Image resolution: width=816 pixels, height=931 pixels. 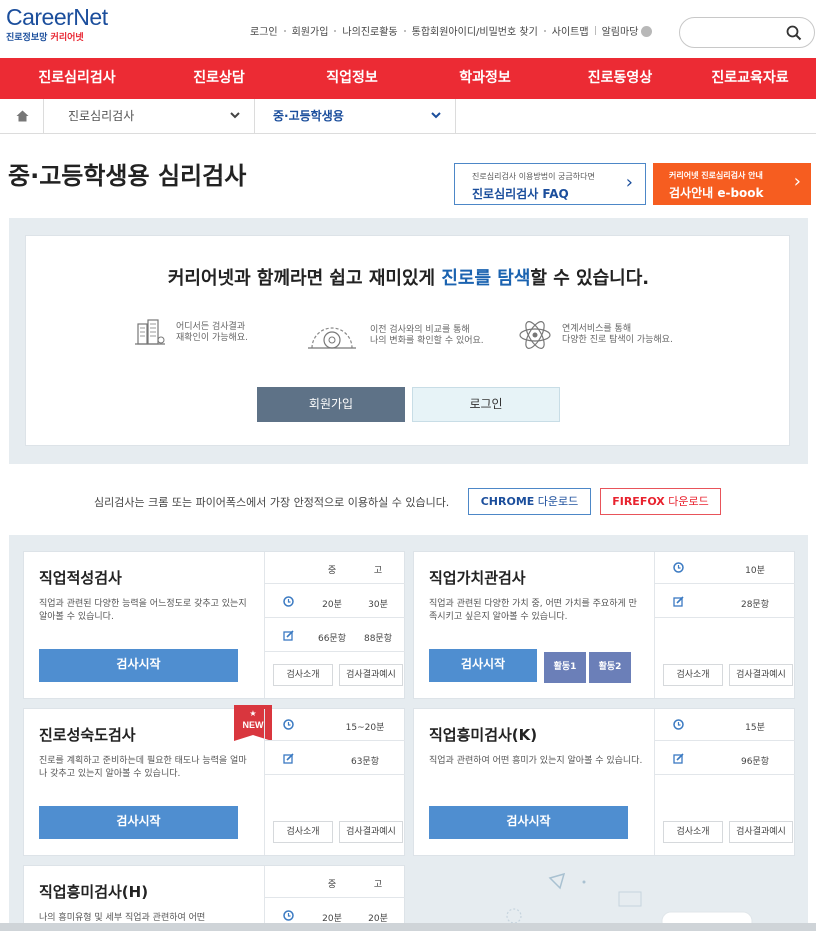 I want to click on faq-button: 진로심리검사 이용방법이 궁금하다면 진로심리검사 FAQ ›, so click(x=550, y=184).